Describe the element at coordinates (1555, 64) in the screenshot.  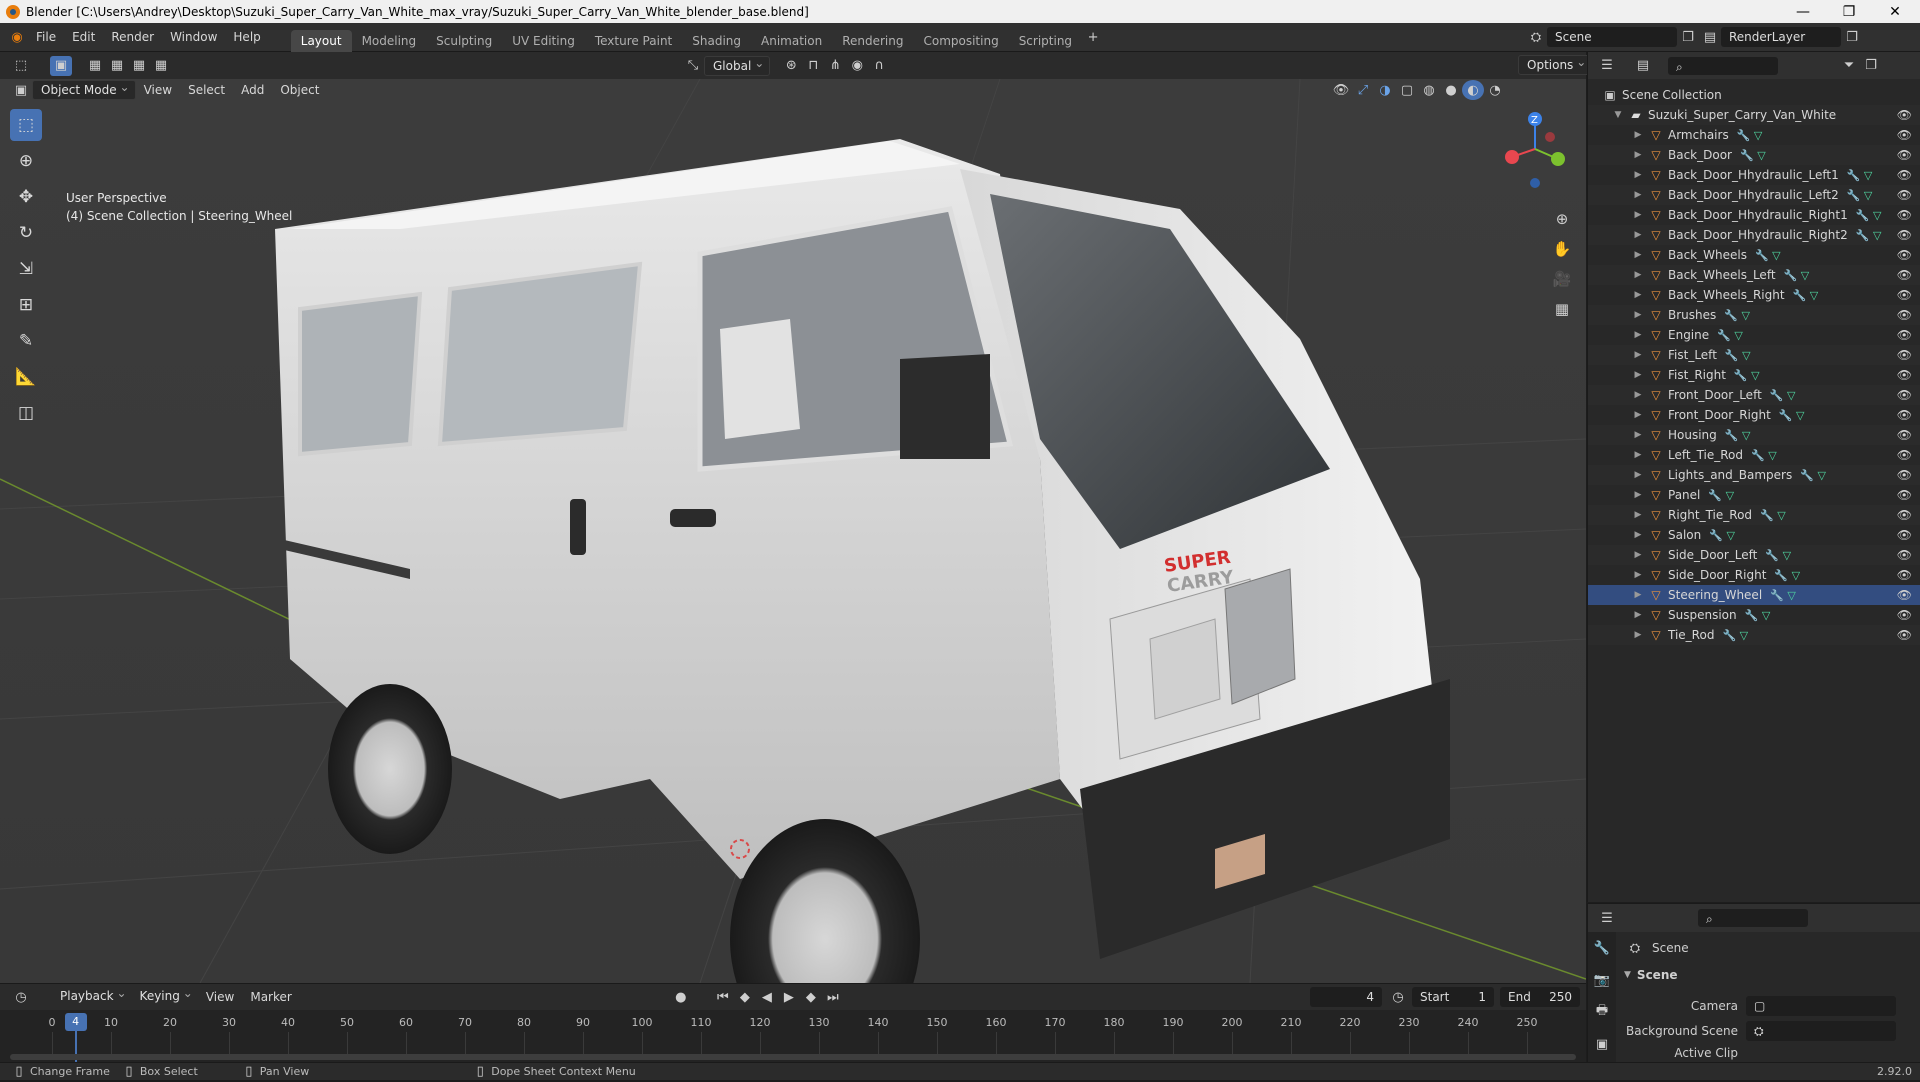
I see `options-dropdown: Options` at that location.